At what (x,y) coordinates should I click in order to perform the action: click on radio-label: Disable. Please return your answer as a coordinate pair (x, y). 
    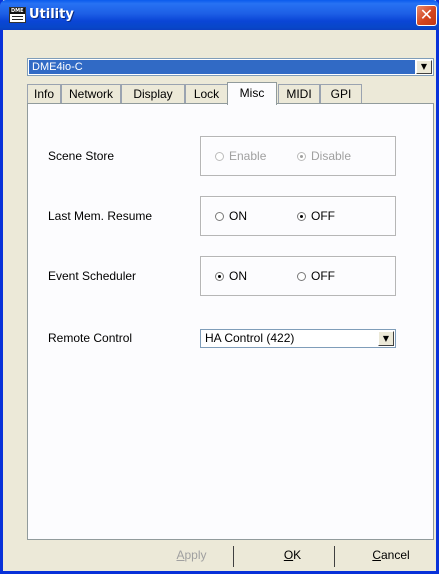
    Looking at the image, I should click on (331, 156).